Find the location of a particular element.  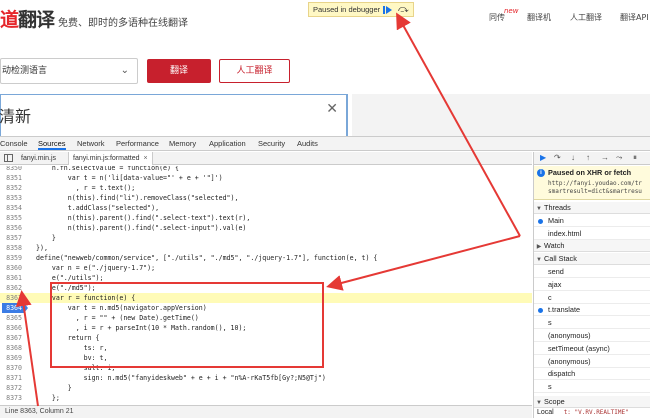

current-frame-icon is located at coordinates (540, 221).